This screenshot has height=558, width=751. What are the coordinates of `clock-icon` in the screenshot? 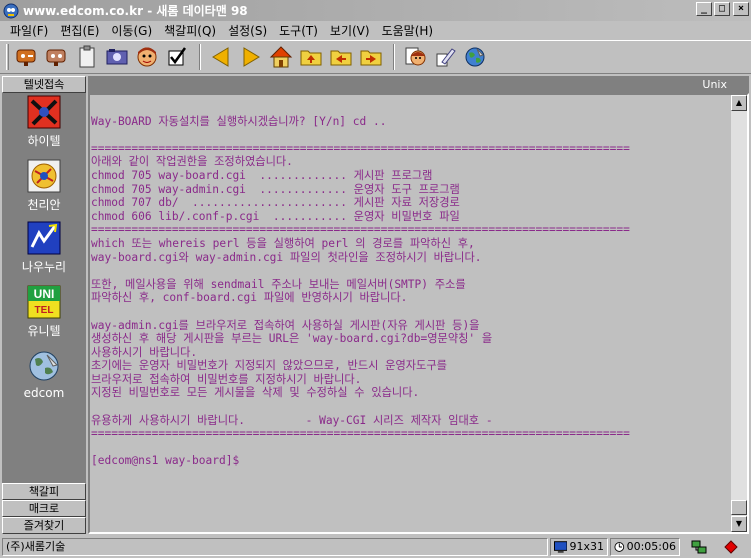 It's located at (619, 547).